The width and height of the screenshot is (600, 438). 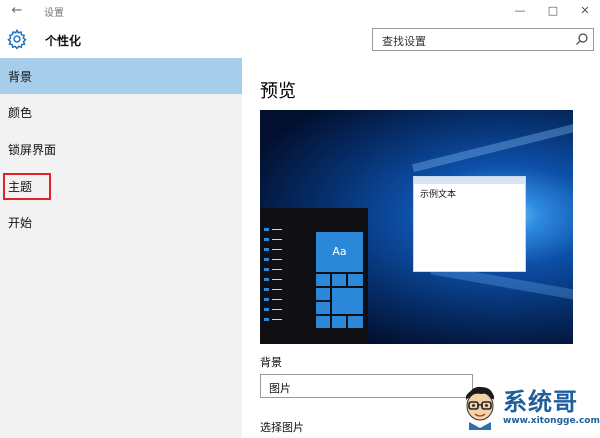 What do you see at coordinates (121, 76) in the screenshot?
I see `sidebar-item-background: 背景` at bounding box center [121, 76].